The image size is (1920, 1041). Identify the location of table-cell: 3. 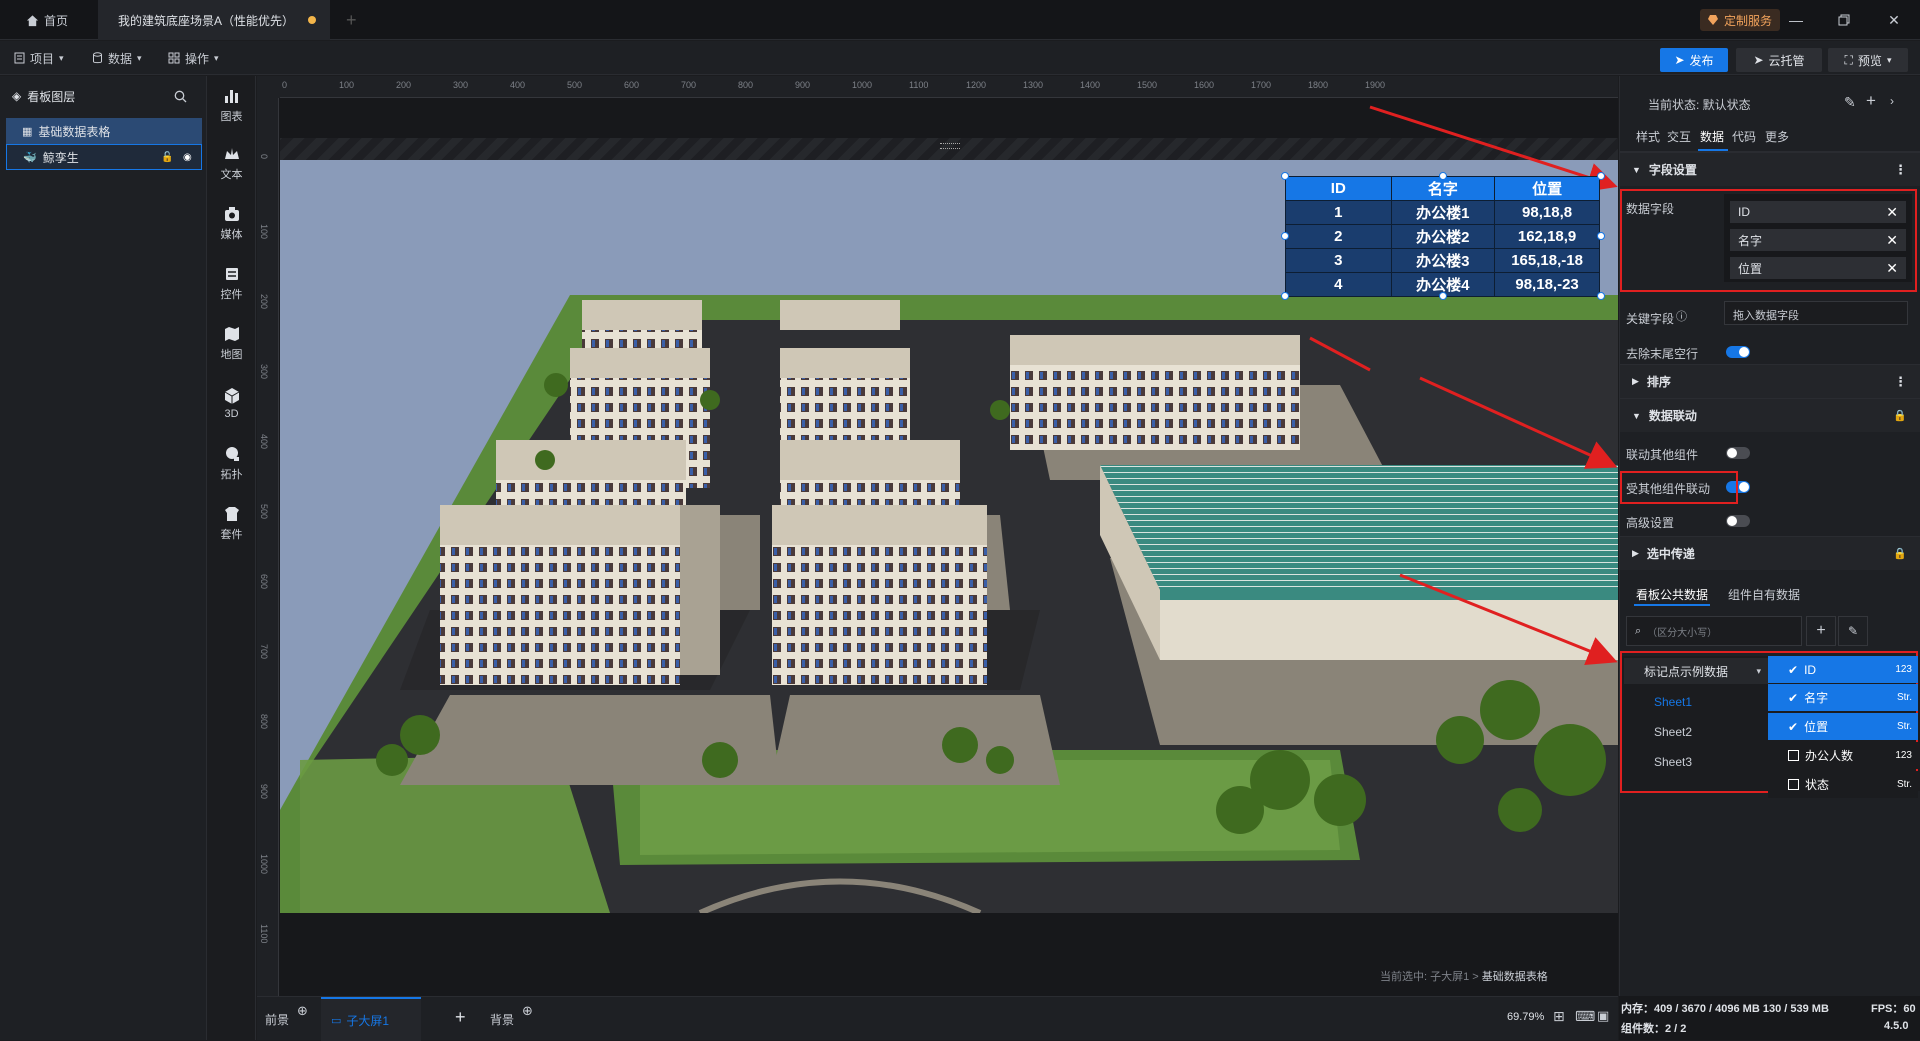
(1338, 260).